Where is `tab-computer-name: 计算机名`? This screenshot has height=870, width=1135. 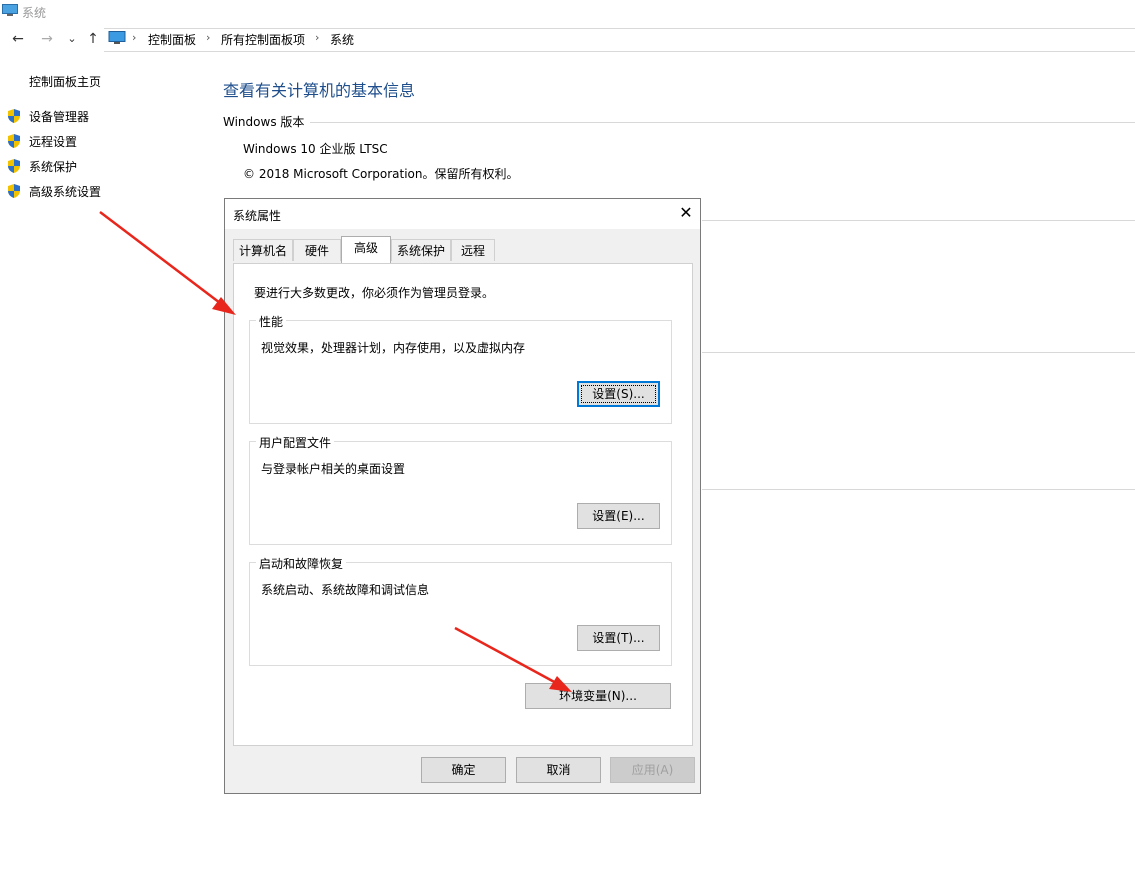
tab-computer-name: 计算机名 is located at coordinates (263, 250).